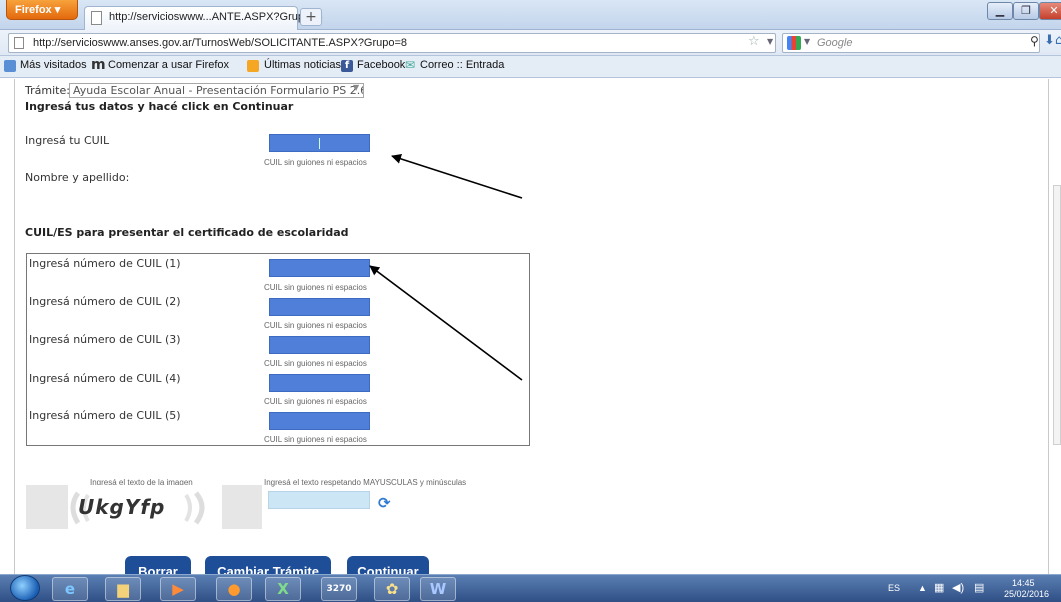 This screenshot has width=1061, height=602. What do you see at coordinates (283, 589) in the screenshot?
I see `excel-icon: X` at bounding box center [283, 589].